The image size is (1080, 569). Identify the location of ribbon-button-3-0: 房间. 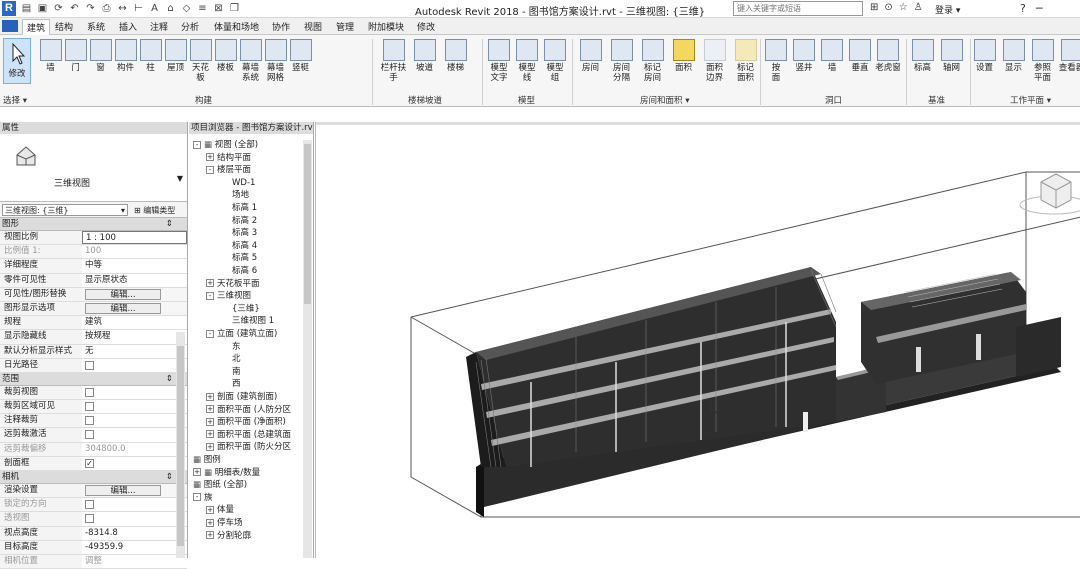
(590, 55).